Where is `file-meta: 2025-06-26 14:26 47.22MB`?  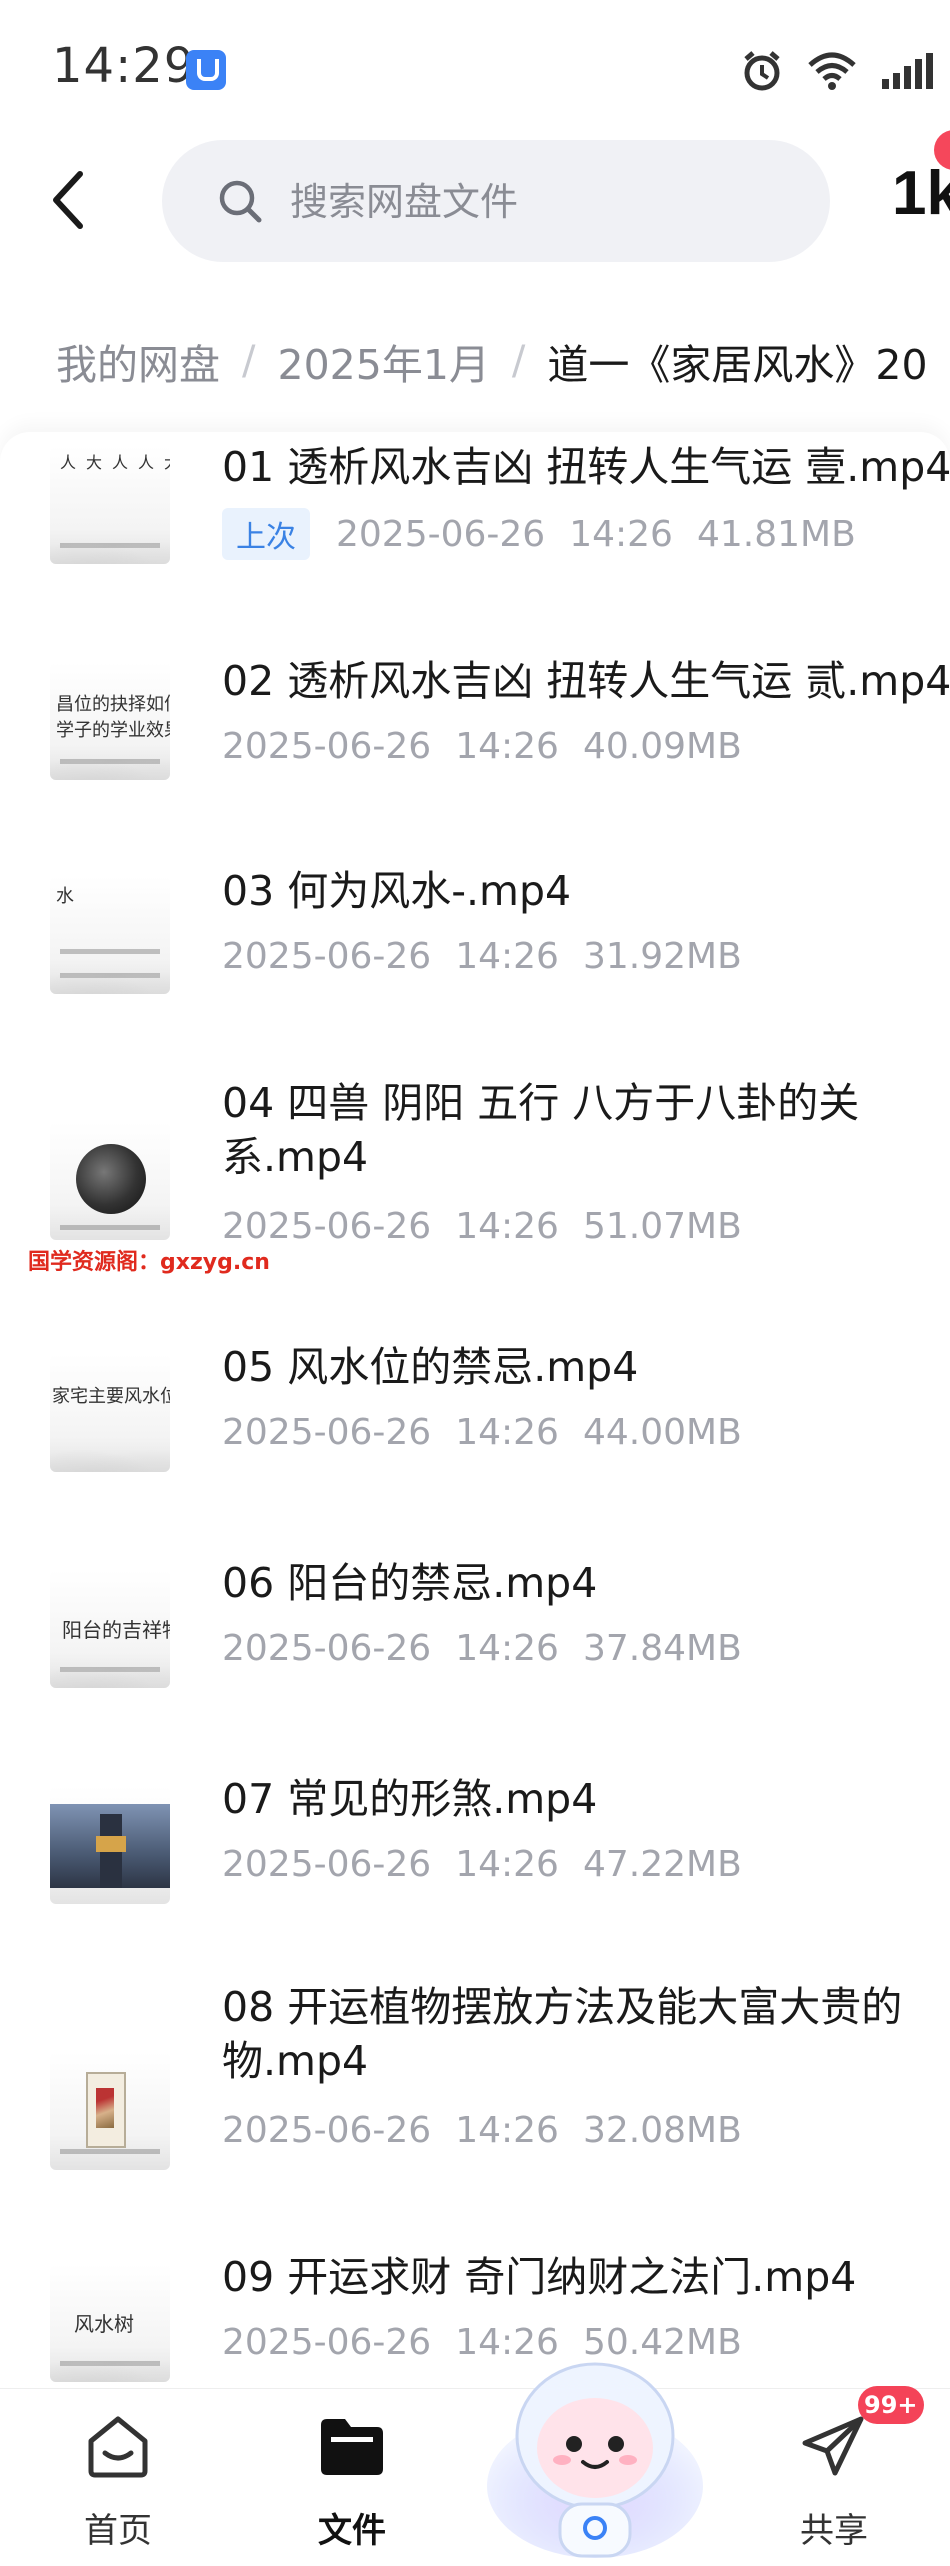
file-meta: 2025-06-26 14:26 47.22MB is located at coordinates (494, 1864).